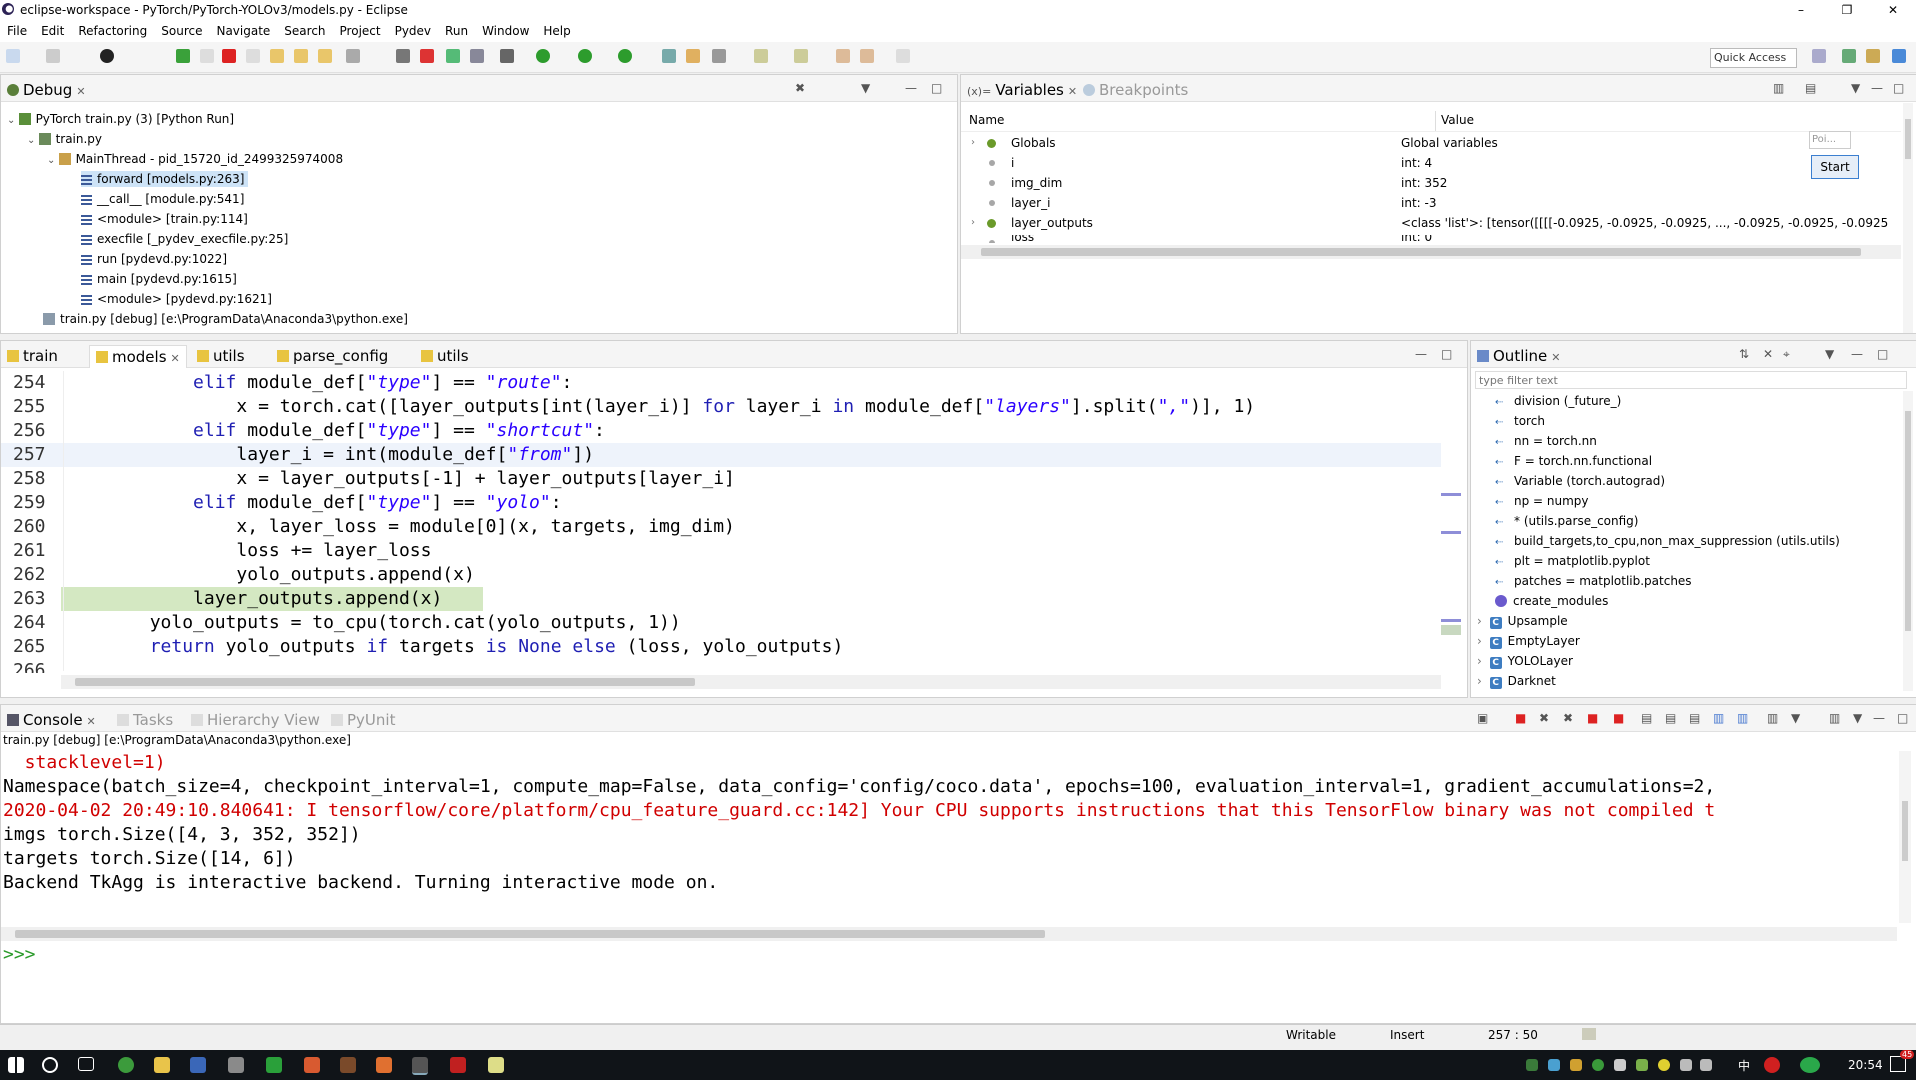  What do you see at coordinates (693, 56) in the screenshot?
I see `open-folder-icon` at bounding box center [693, 56].